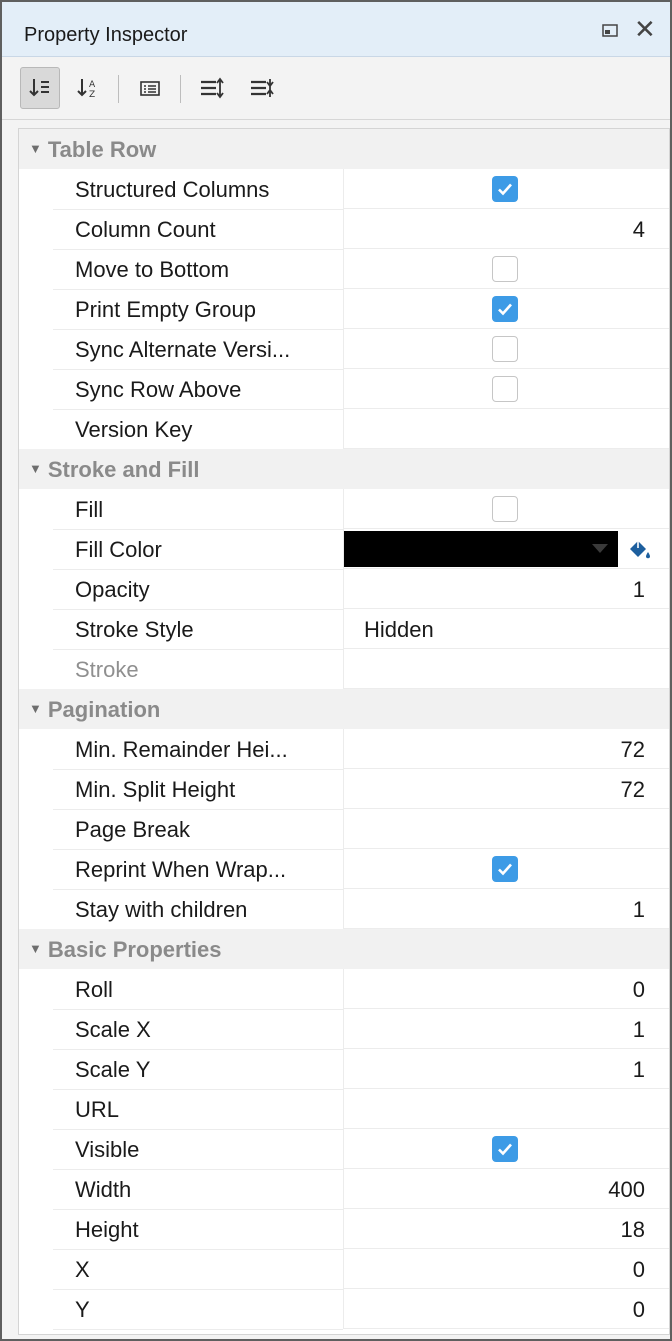 The height and width of the screenshot is (1341, 672). Describe the element at coordinates (336, 29) in the screenshot. I see `title-bar: Property Inspector ✕` at that location.